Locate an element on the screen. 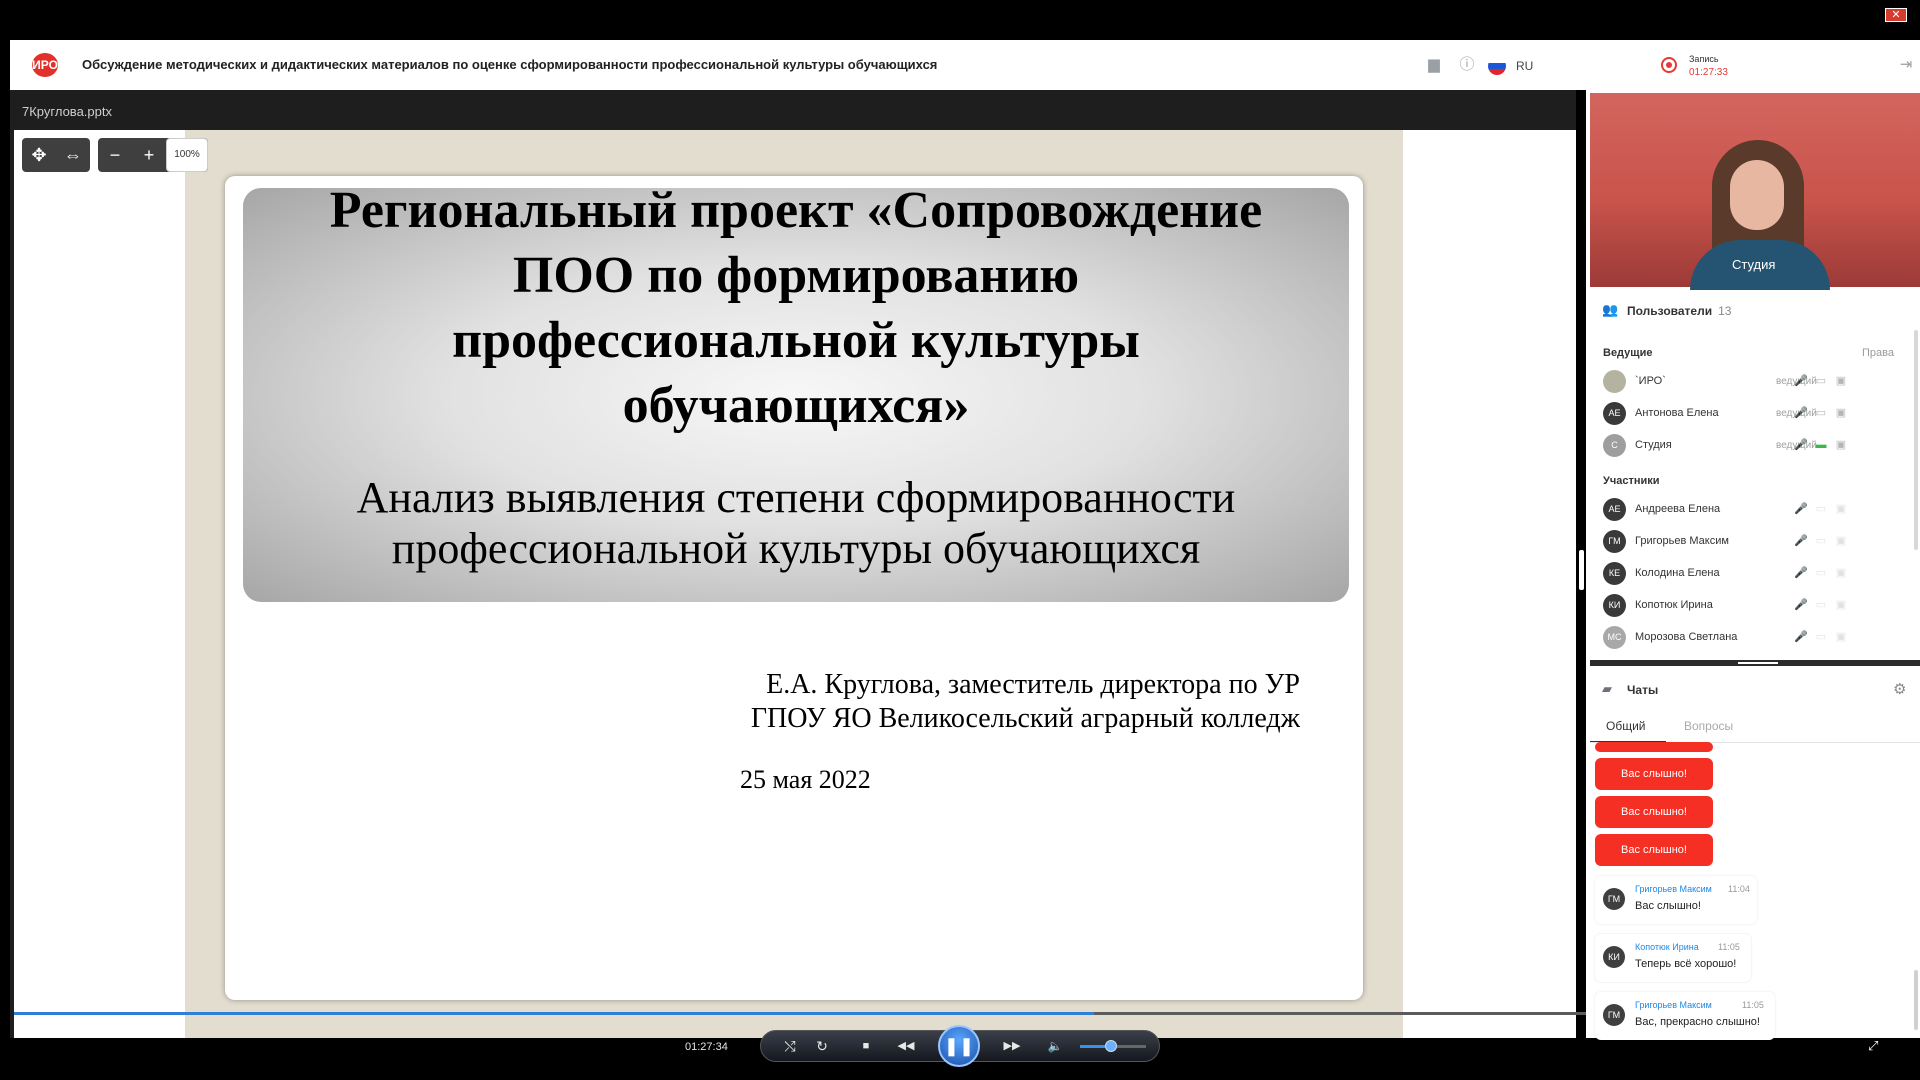 Image resolution: width=1920 pixels, height=1080 pixels. exit-icon: ⇥ is located at coordinates (1906, 65).